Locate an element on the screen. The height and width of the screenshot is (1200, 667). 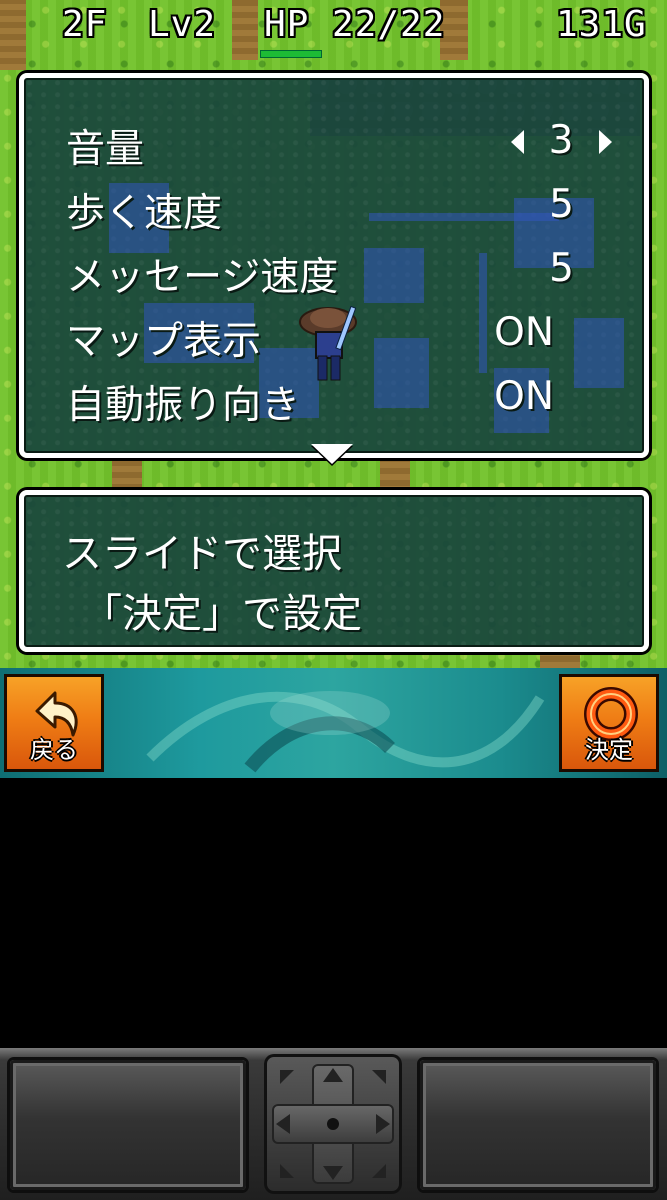
right-action-button is located at coordinates (538, 1125).